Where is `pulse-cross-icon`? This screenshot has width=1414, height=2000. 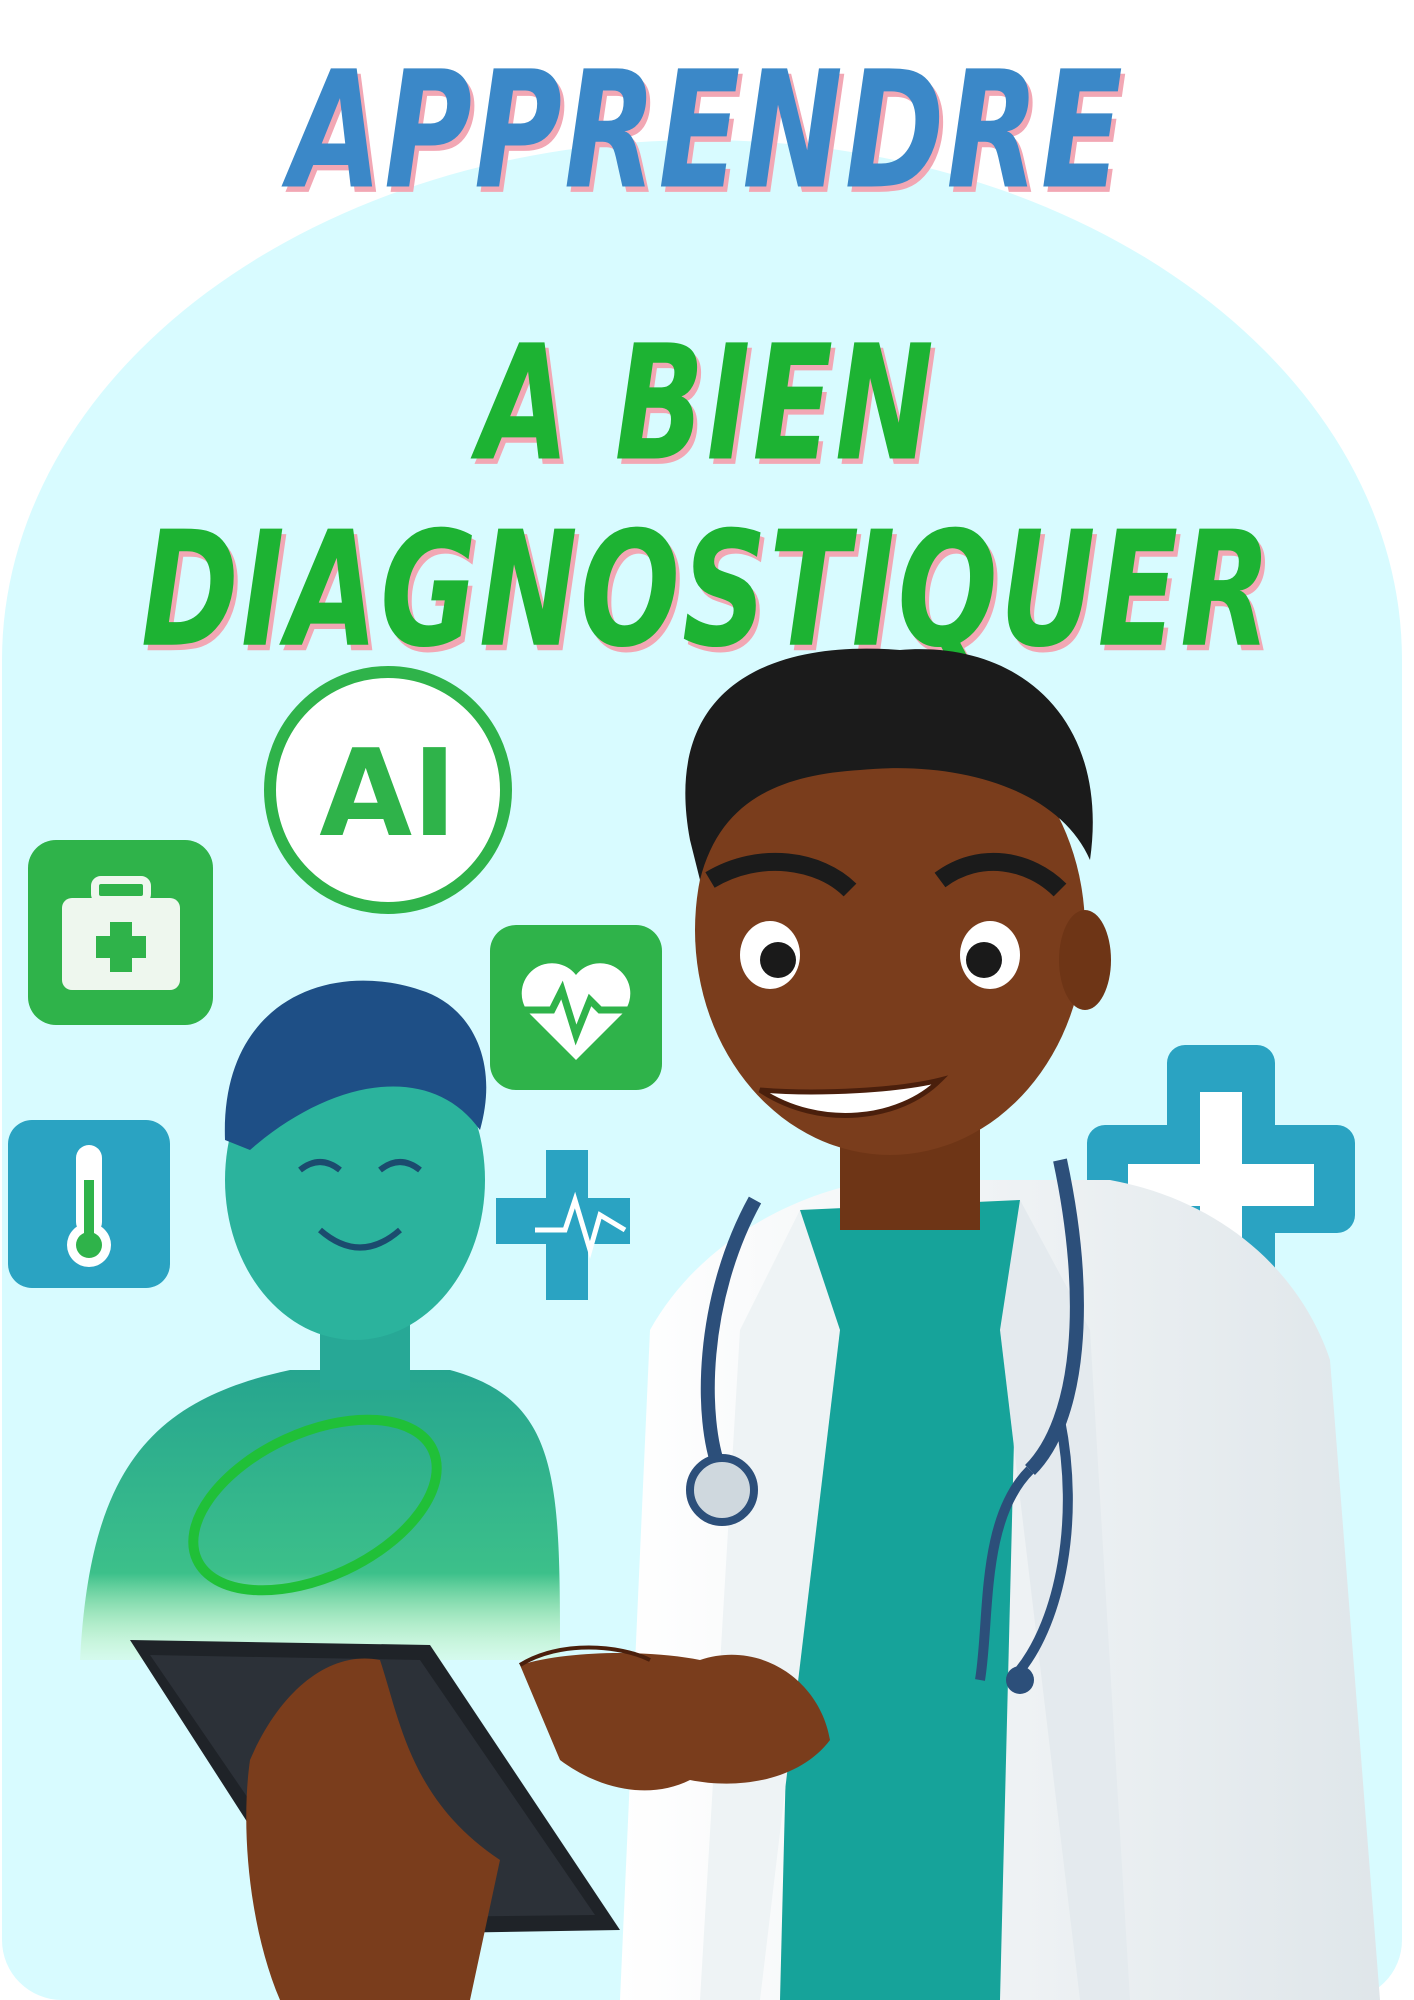 pulse-cross-icon is located at coordinates (563, 1225).